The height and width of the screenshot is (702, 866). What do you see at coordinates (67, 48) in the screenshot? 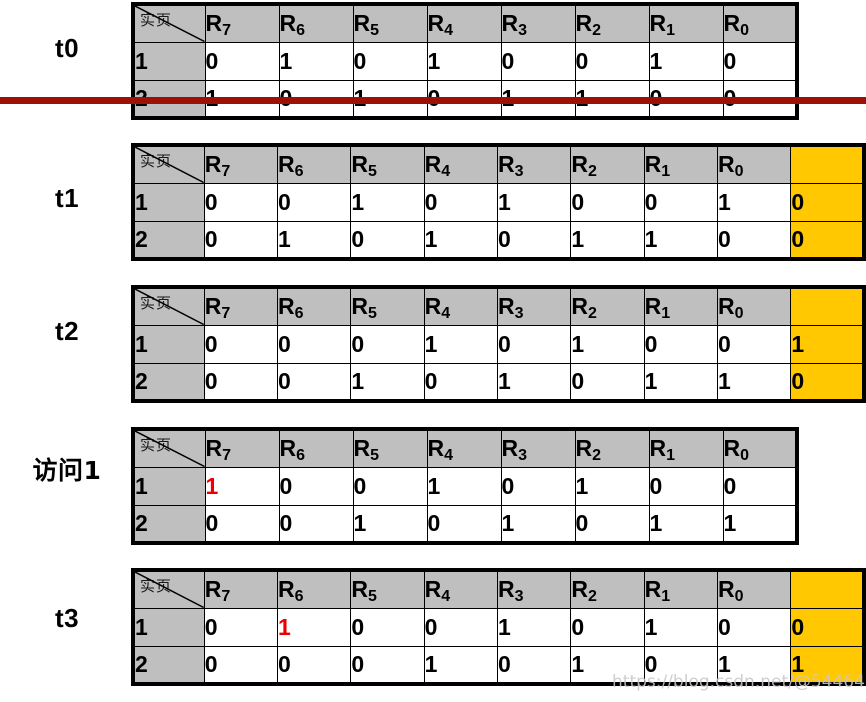
I see `step-label-0: t0` at bounding box center [67, 48].